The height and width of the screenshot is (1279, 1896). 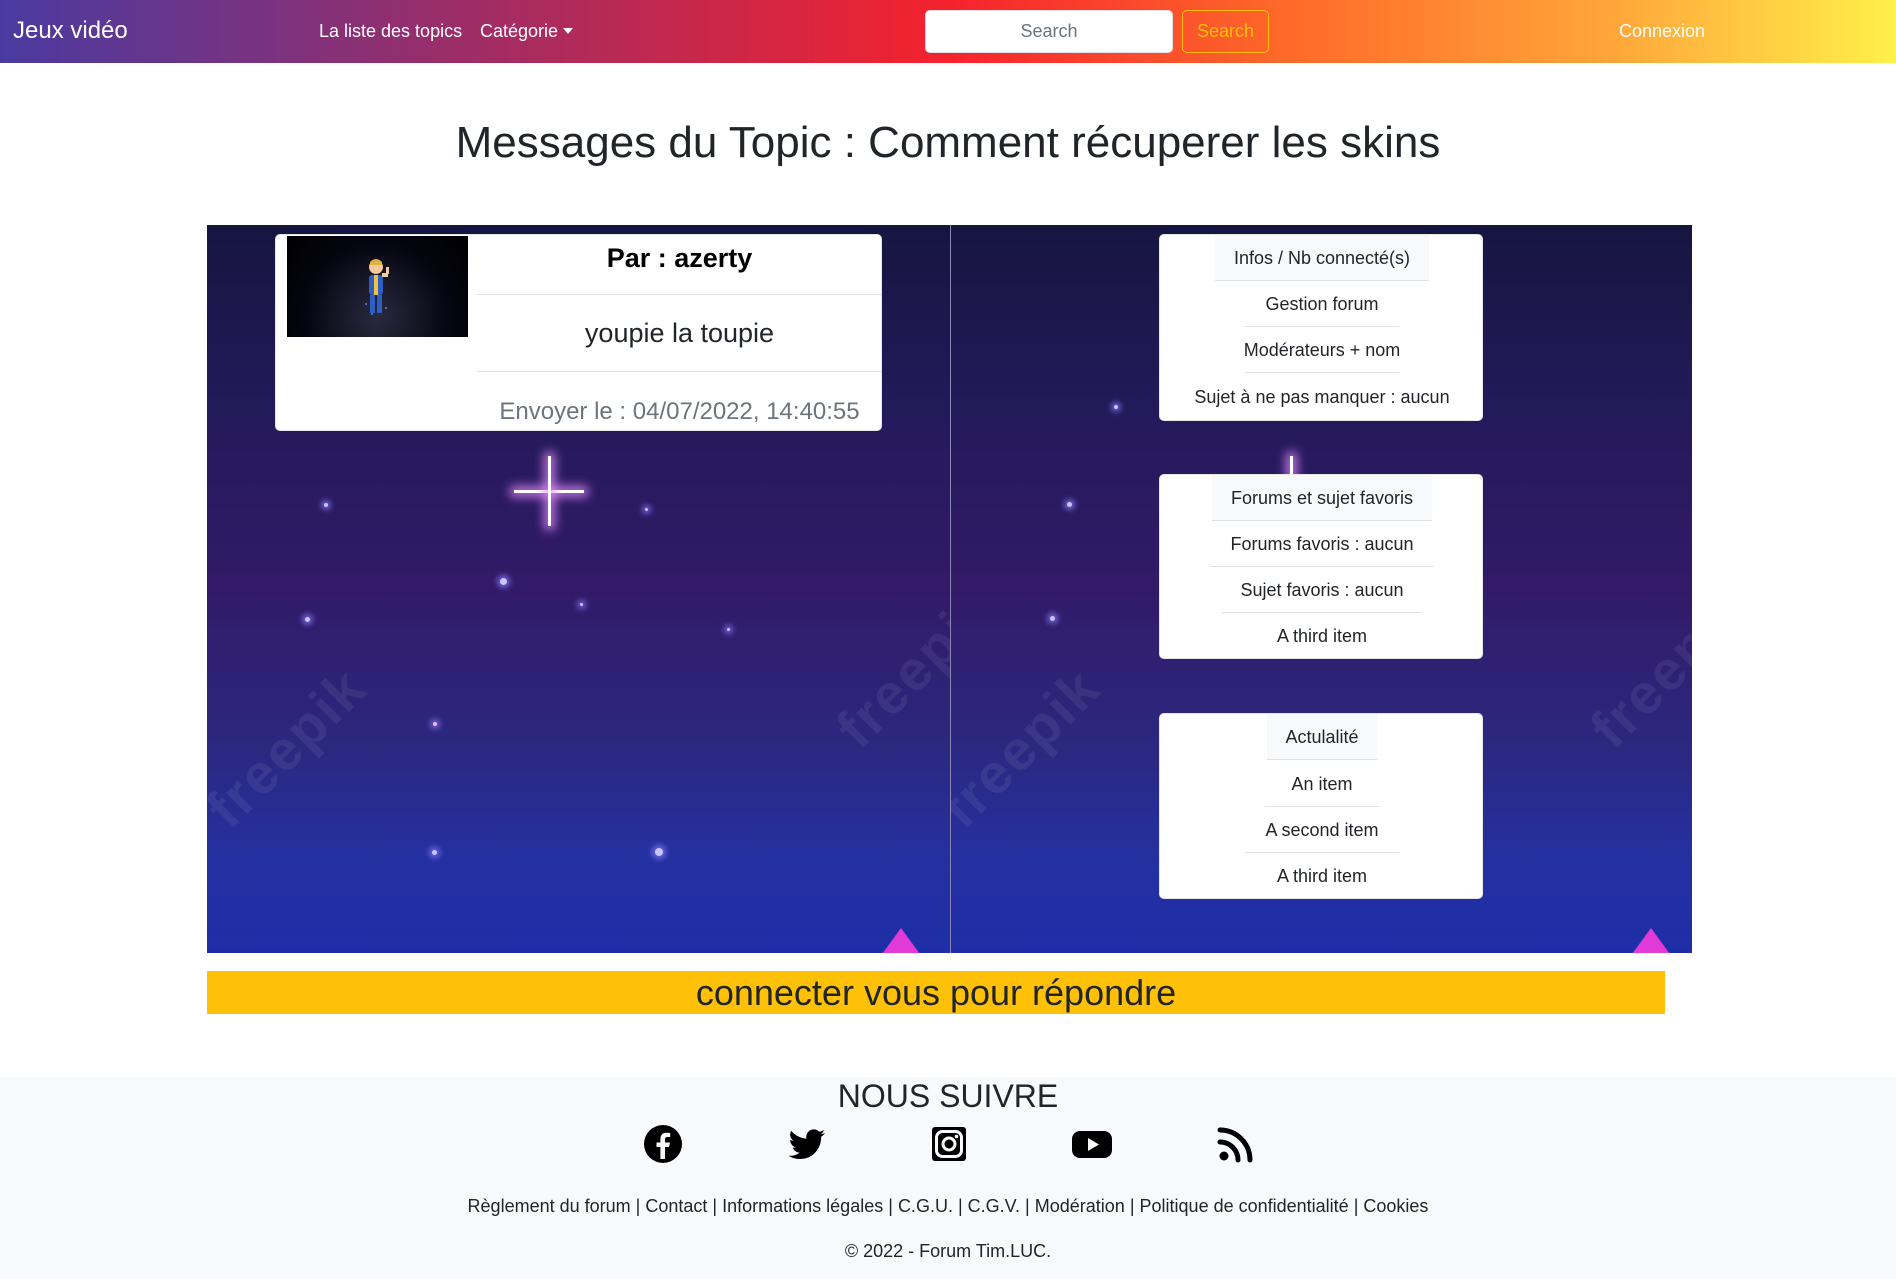 I want to click on nav-topics-link: La liste des topics, so click(x=390, y=31).